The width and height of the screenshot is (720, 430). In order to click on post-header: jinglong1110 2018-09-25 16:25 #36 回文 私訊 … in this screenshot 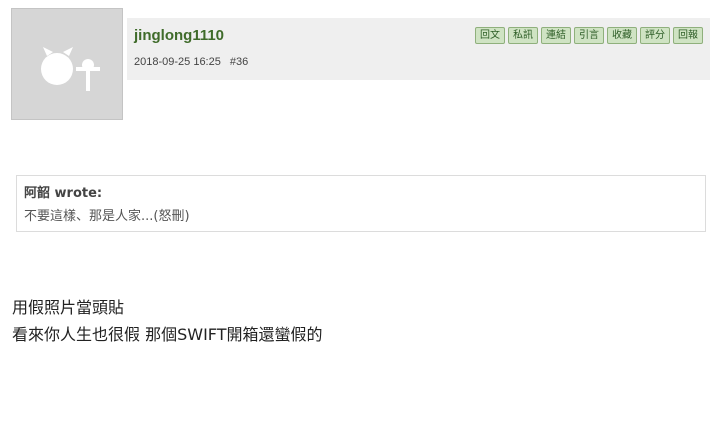, I will do `click(418, 49)`.